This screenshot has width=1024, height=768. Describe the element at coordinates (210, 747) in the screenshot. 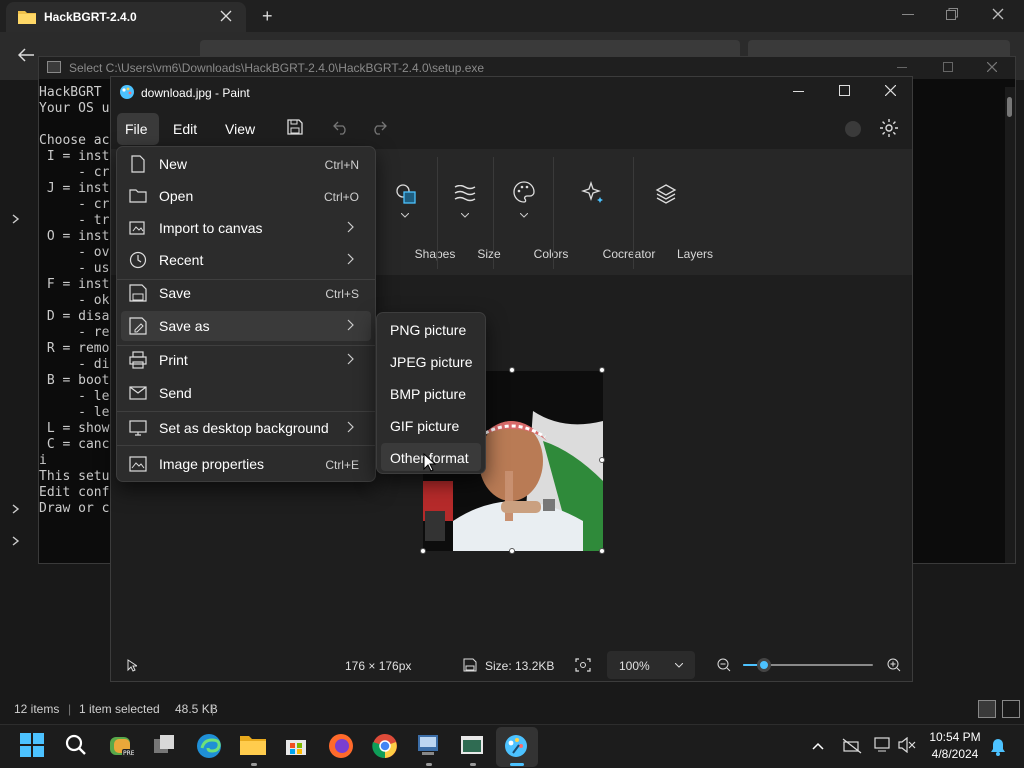

I see `edge-browser-icon` at that location.